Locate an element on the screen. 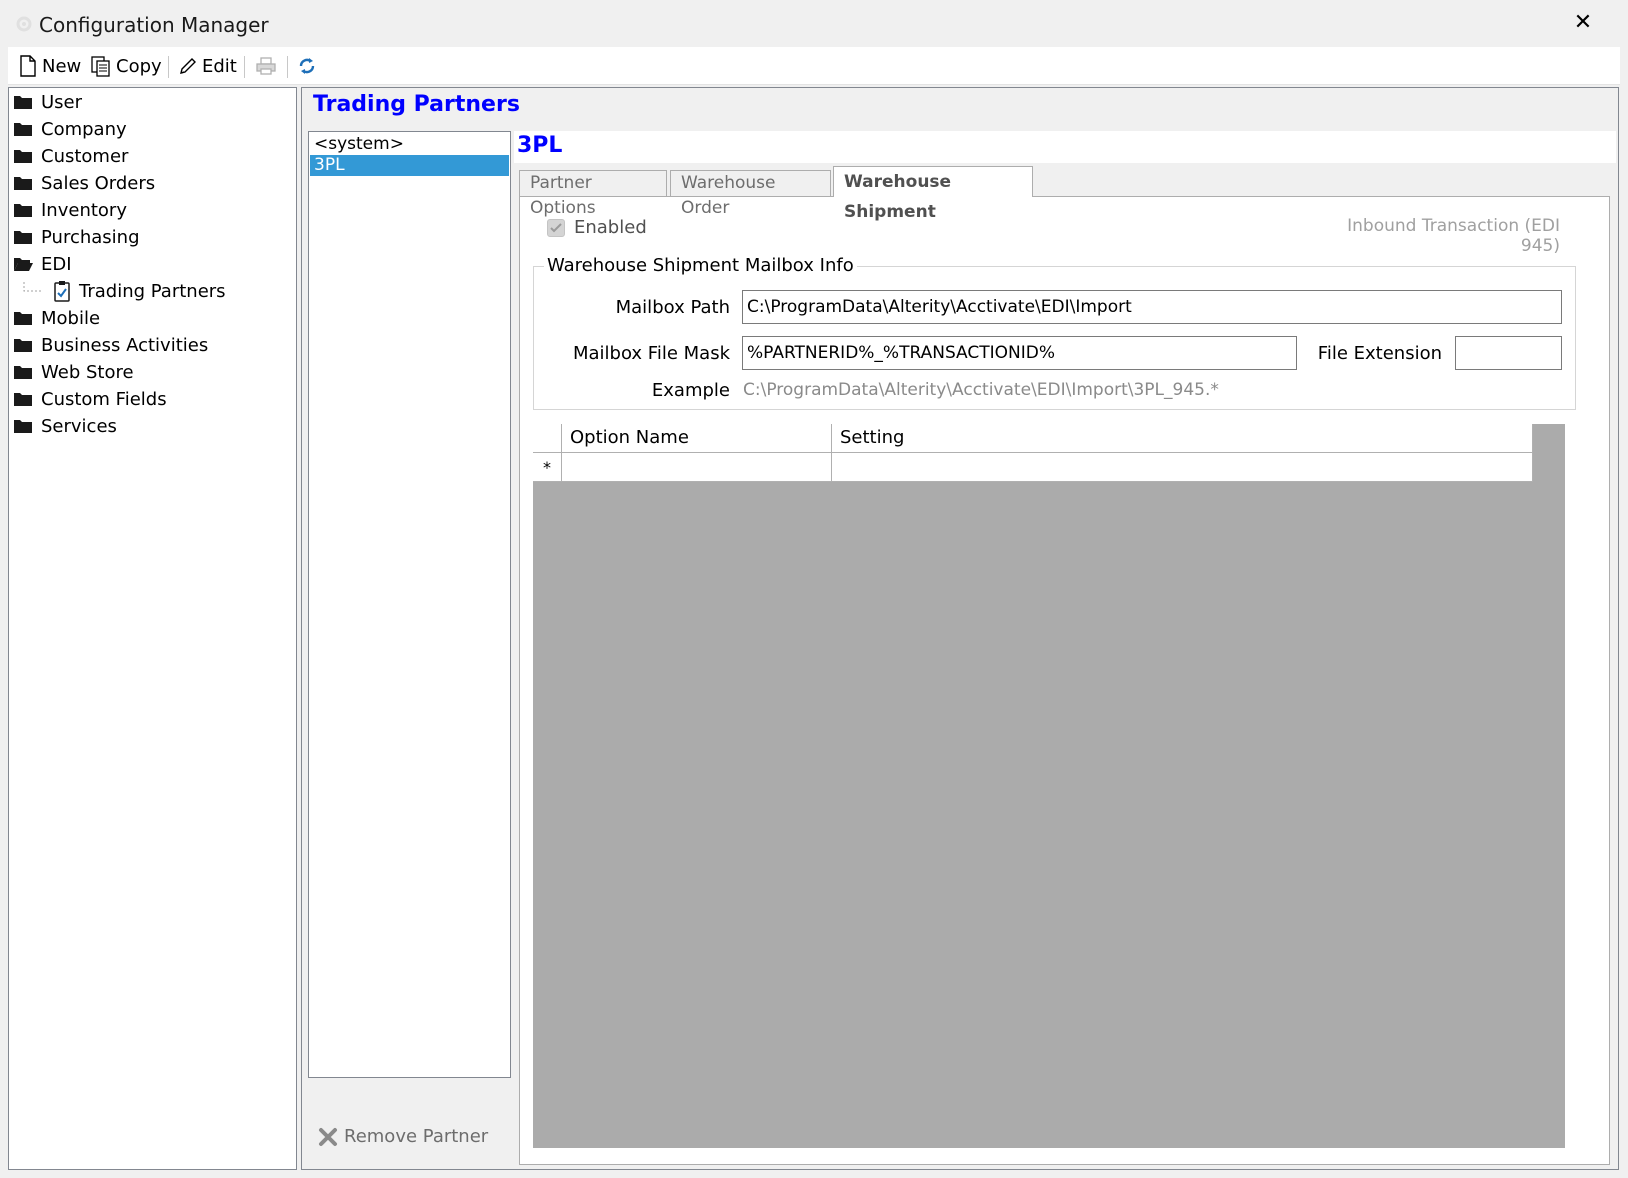 Image resolution: width=1628 pixels, height=1178 pixels. grid-new-row: * is located at coordinates (1033, 467).